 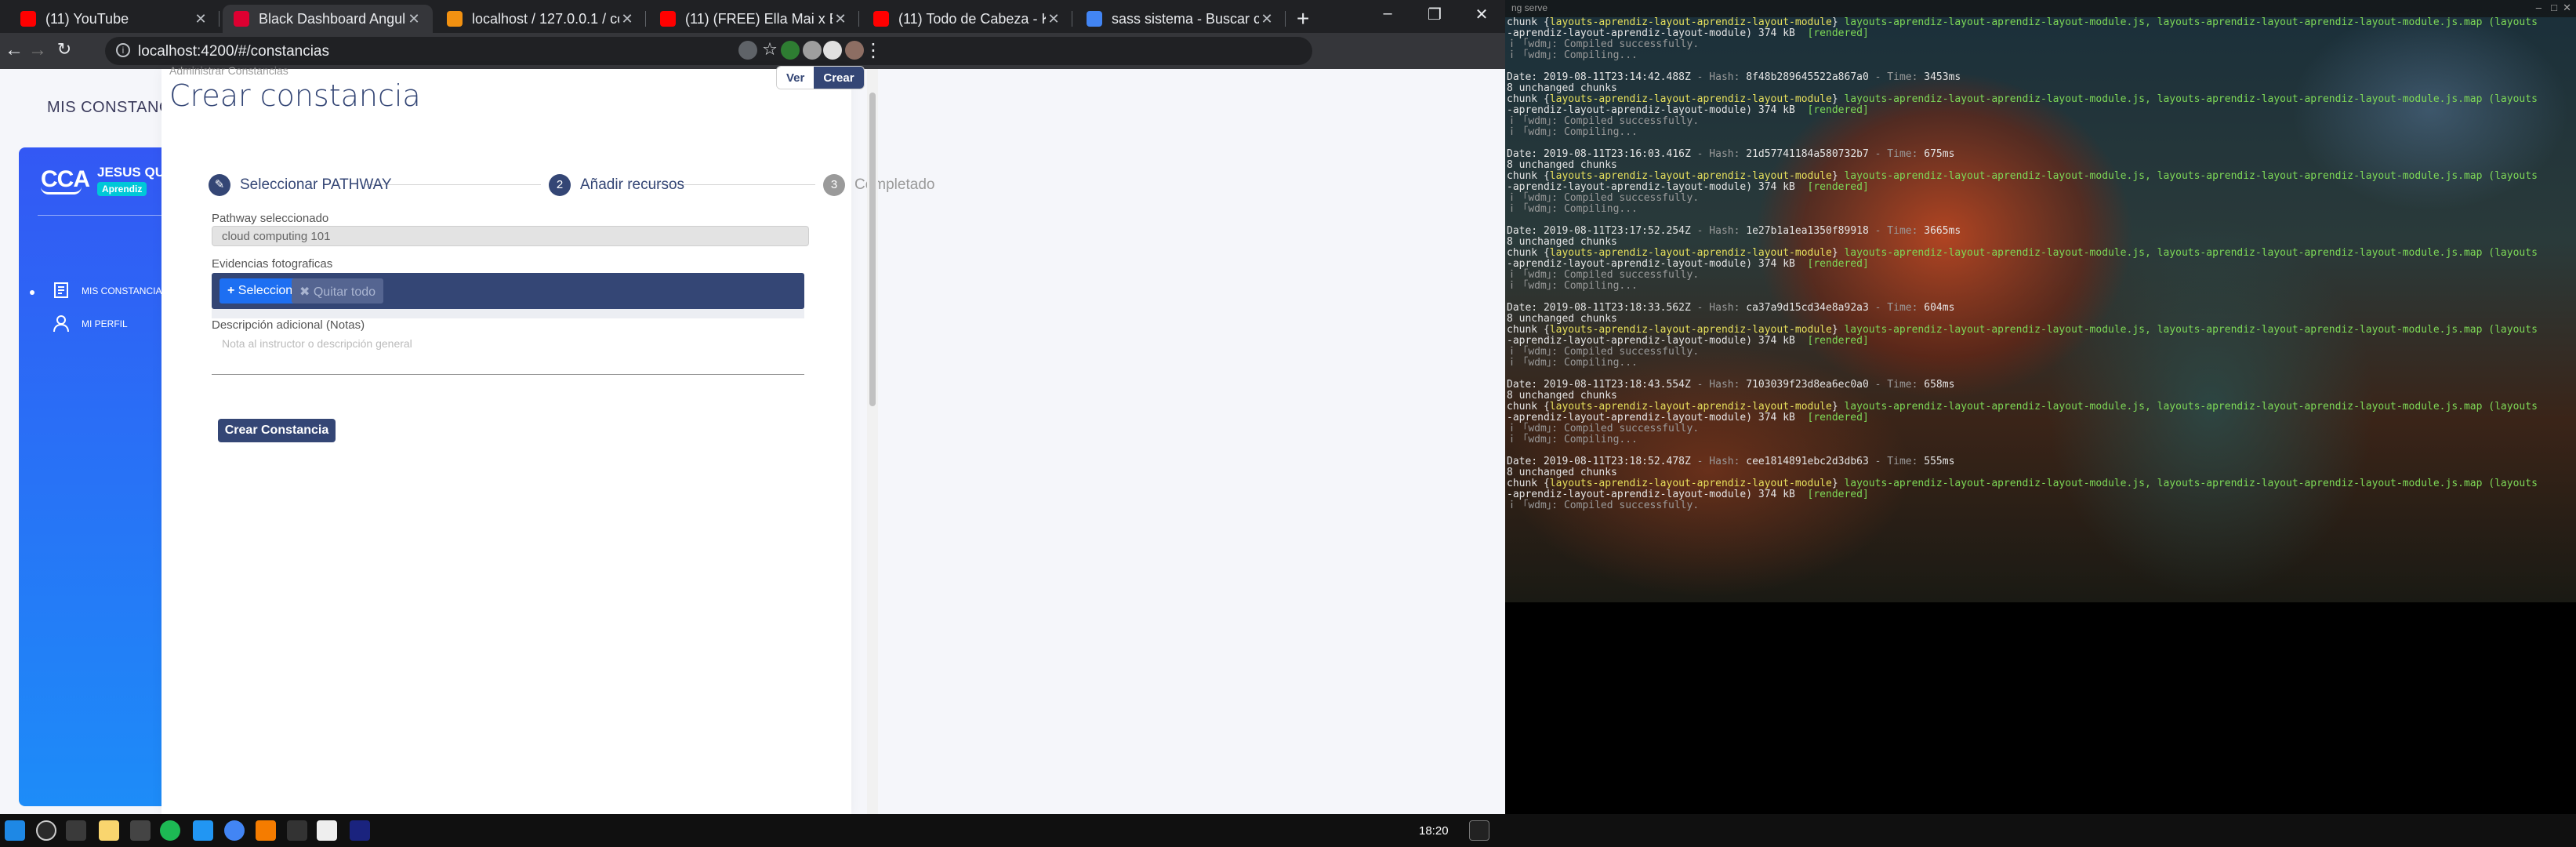 I want to click on step-anadir-recursos: 2 Añadir recursos, so click(x=617, y=185).